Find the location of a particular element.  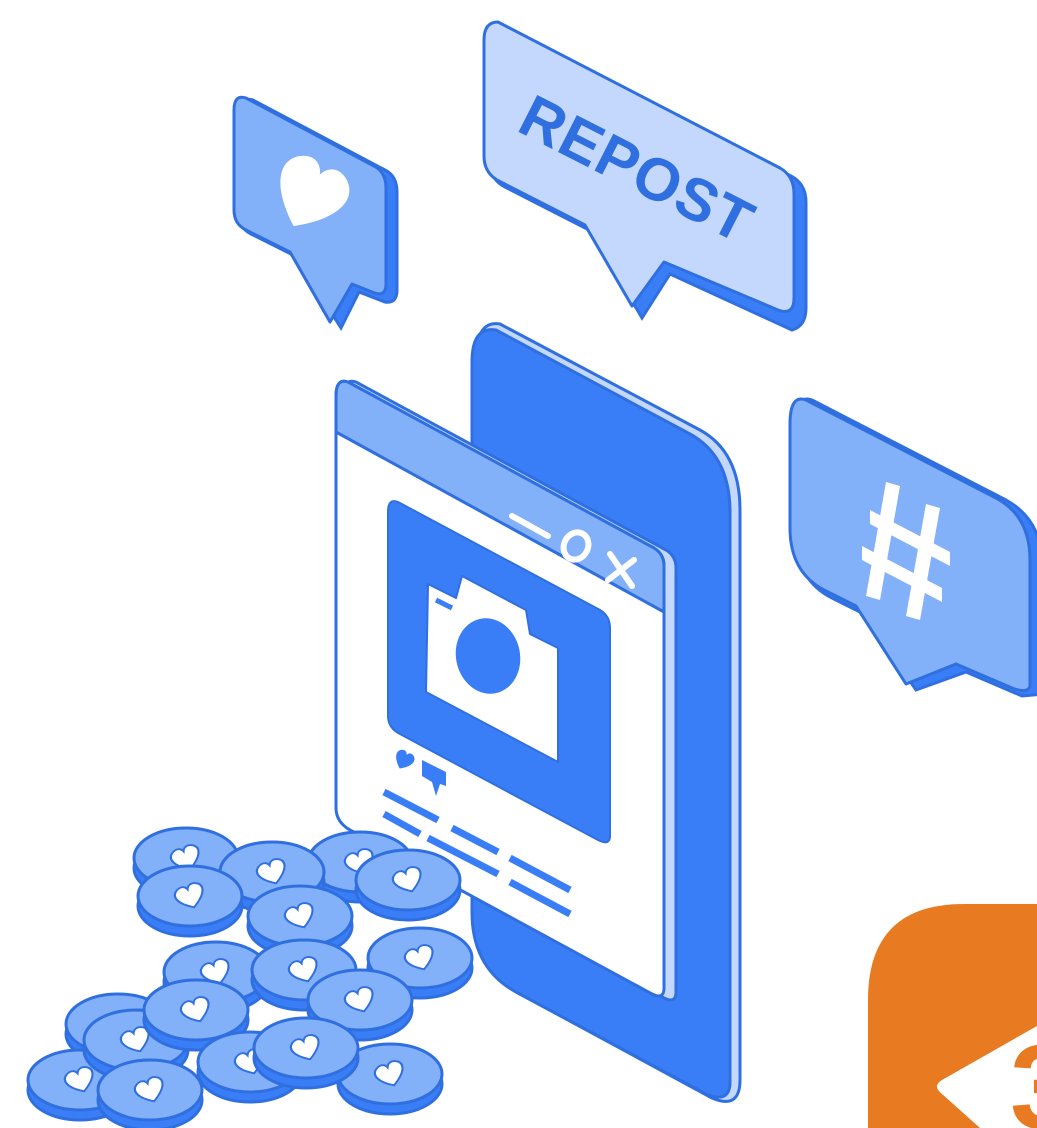

heart-coin-pile is located at coordinates (250, 977).